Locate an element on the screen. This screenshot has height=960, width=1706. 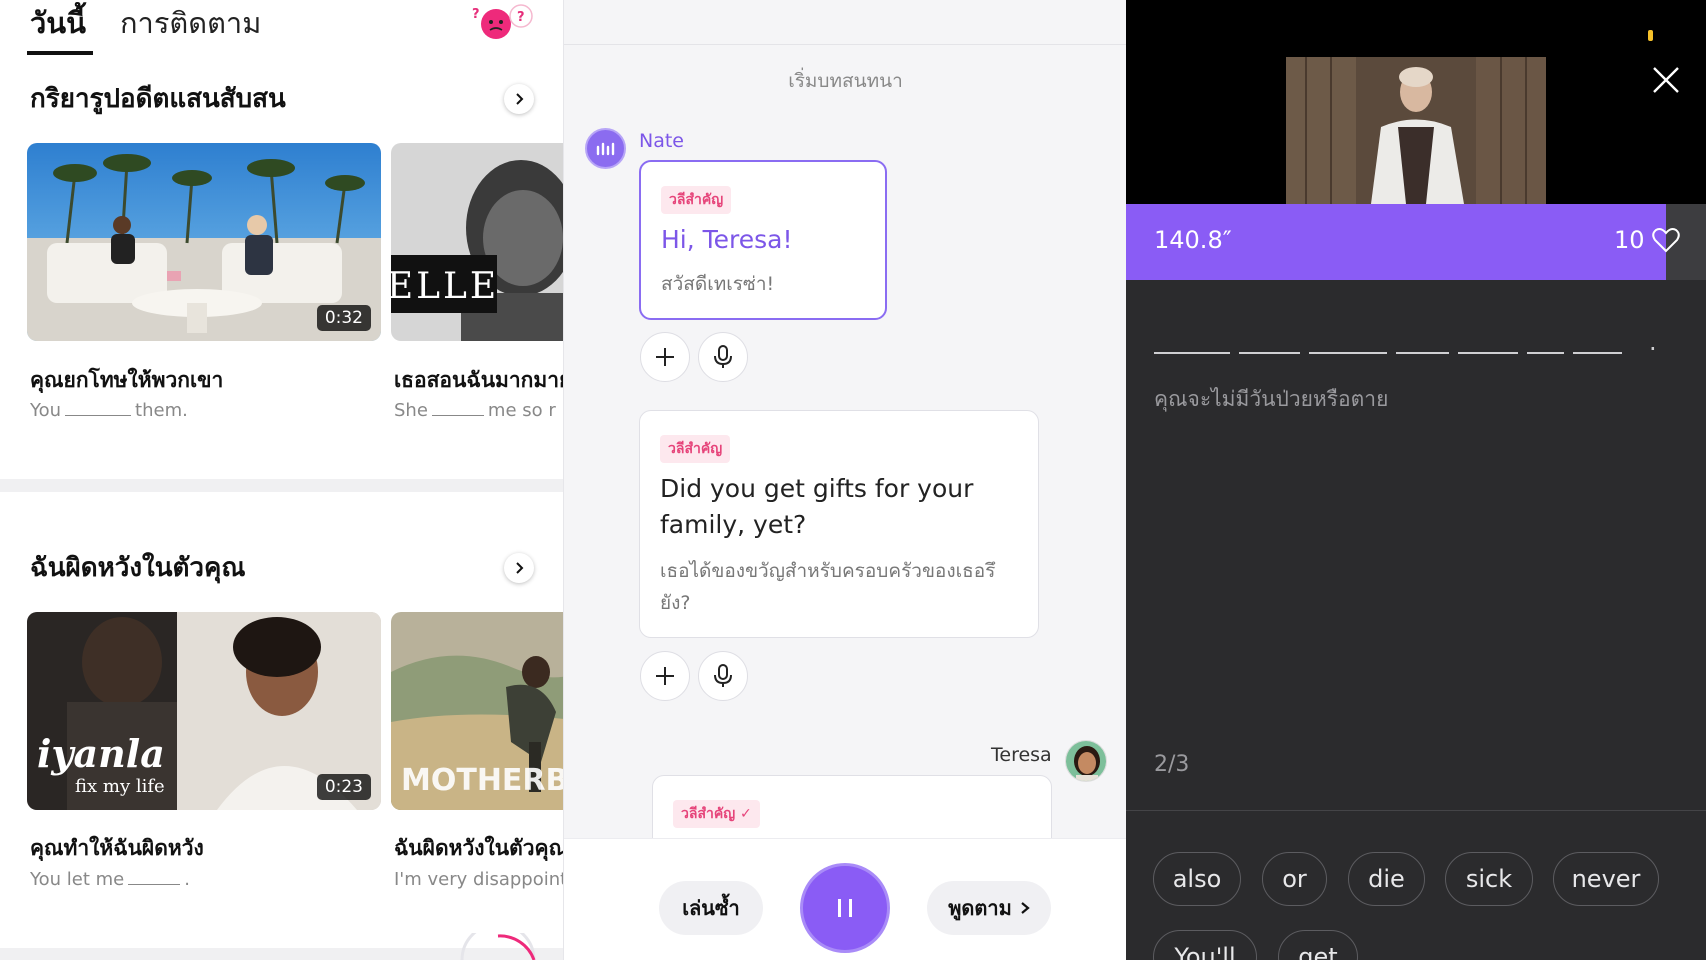
message-text: Did you get gifts for your is located at coordinates (817, 488).